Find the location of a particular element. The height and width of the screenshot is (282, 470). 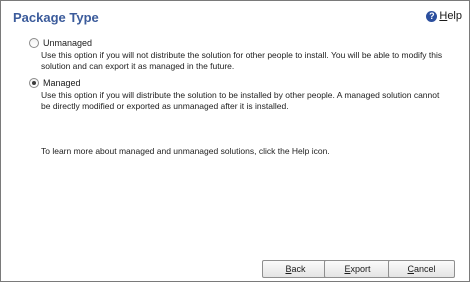

unmanaged-radio-row: Unmanaged is located at coordinates (240, 43).